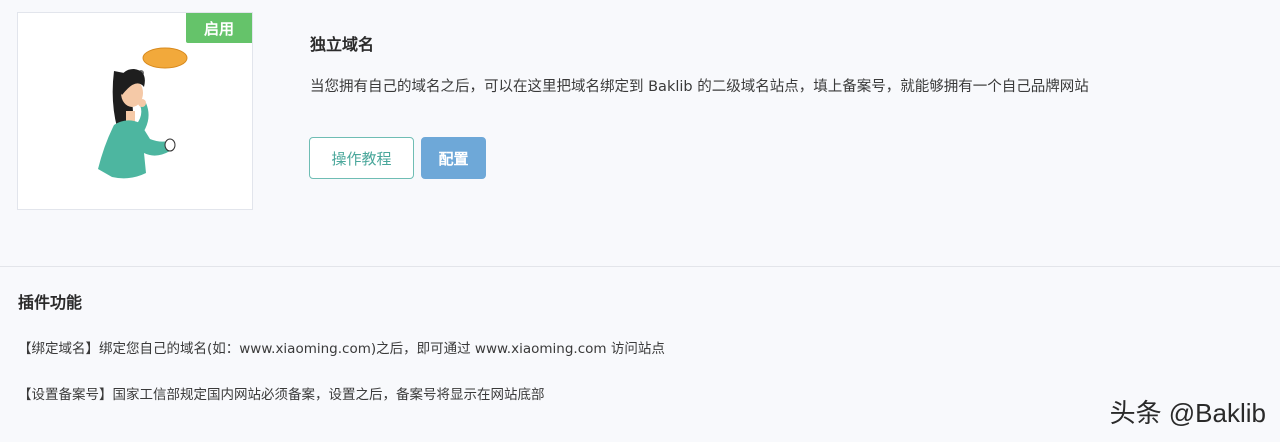 This screenshot has width=1280, height=442. What do you see at coordinates (453, 158) in the screenshot?
I see `config-button: 配置` at bounding box center [453, 158].